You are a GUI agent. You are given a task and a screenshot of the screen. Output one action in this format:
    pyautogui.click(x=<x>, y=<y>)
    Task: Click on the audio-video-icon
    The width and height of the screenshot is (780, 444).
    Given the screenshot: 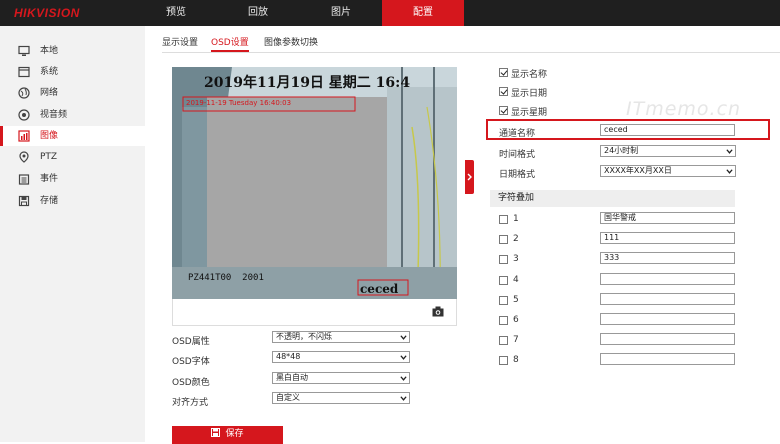 What is the action you would take?
    pyautogui.click(x=24, y=115)
    